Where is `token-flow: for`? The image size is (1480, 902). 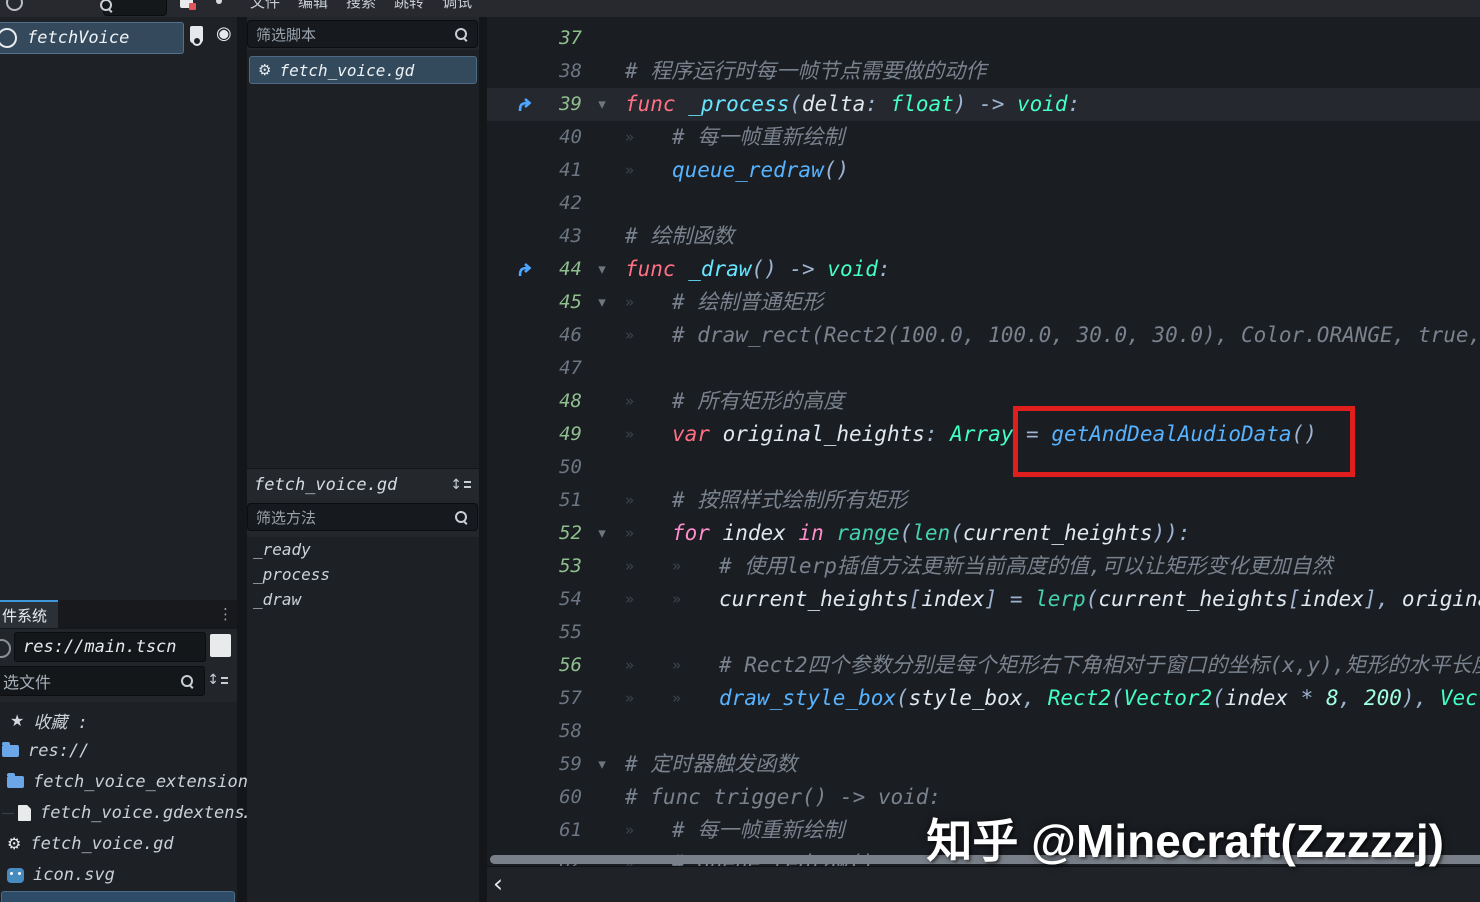
token-flow: for is located at coordinates (697, 533).